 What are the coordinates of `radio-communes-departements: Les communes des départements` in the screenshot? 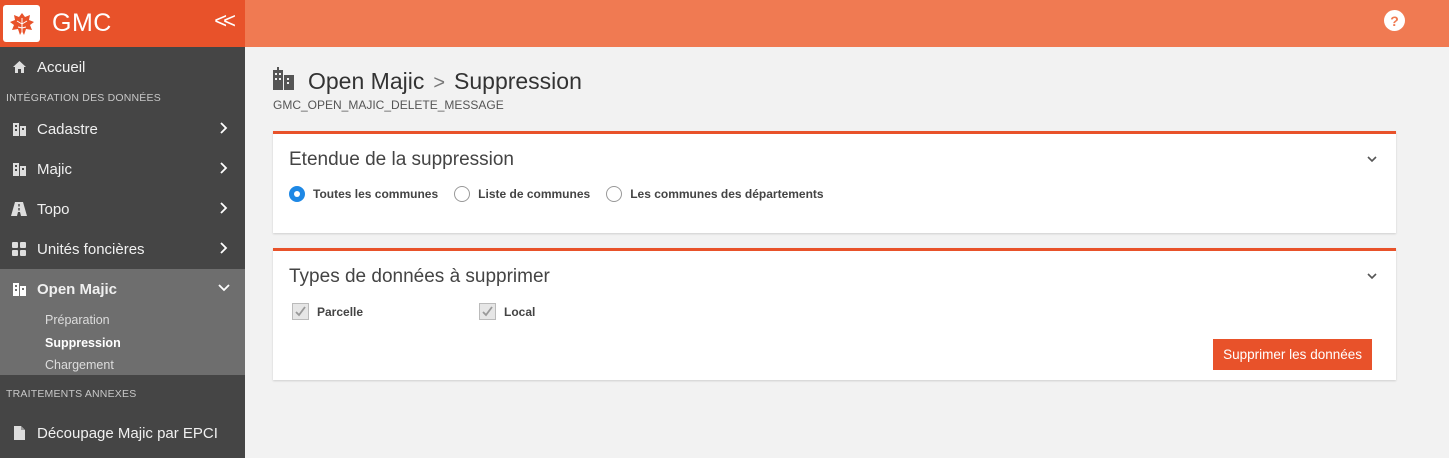 It's located at (715, 194).